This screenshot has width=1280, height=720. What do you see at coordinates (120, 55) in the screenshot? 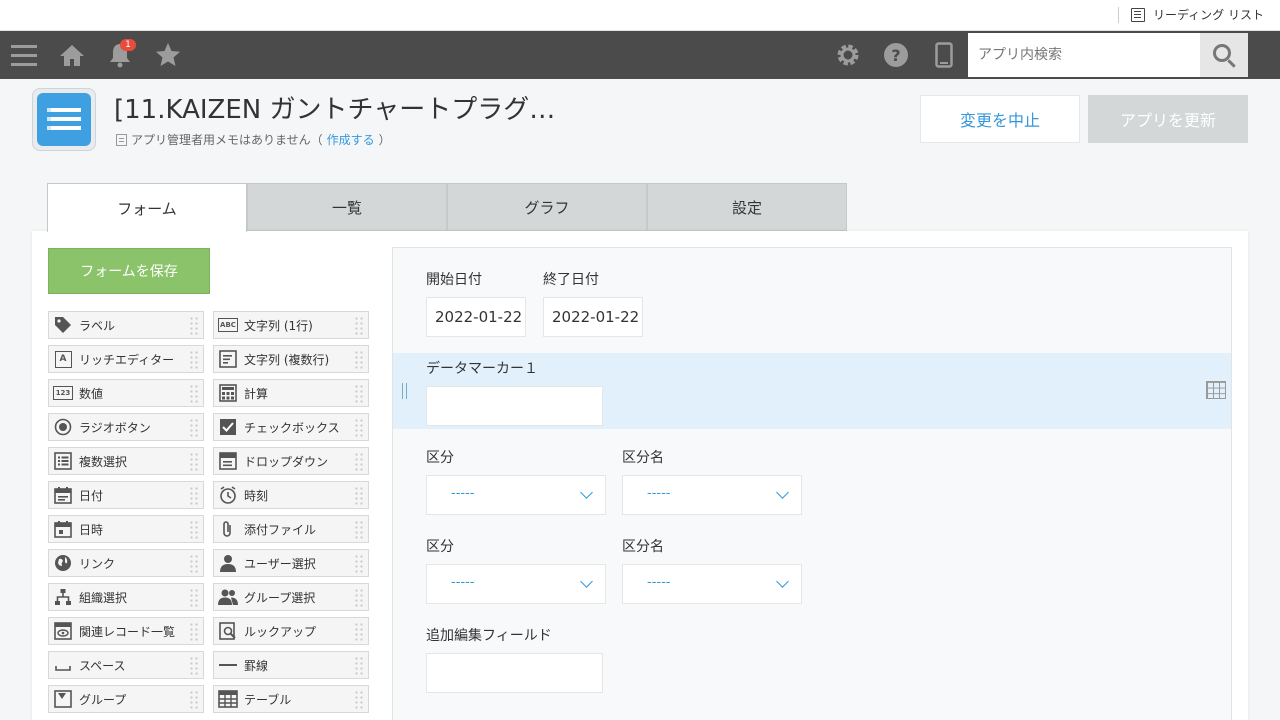
I see `bell-icon` at bounding box center [120, 55].